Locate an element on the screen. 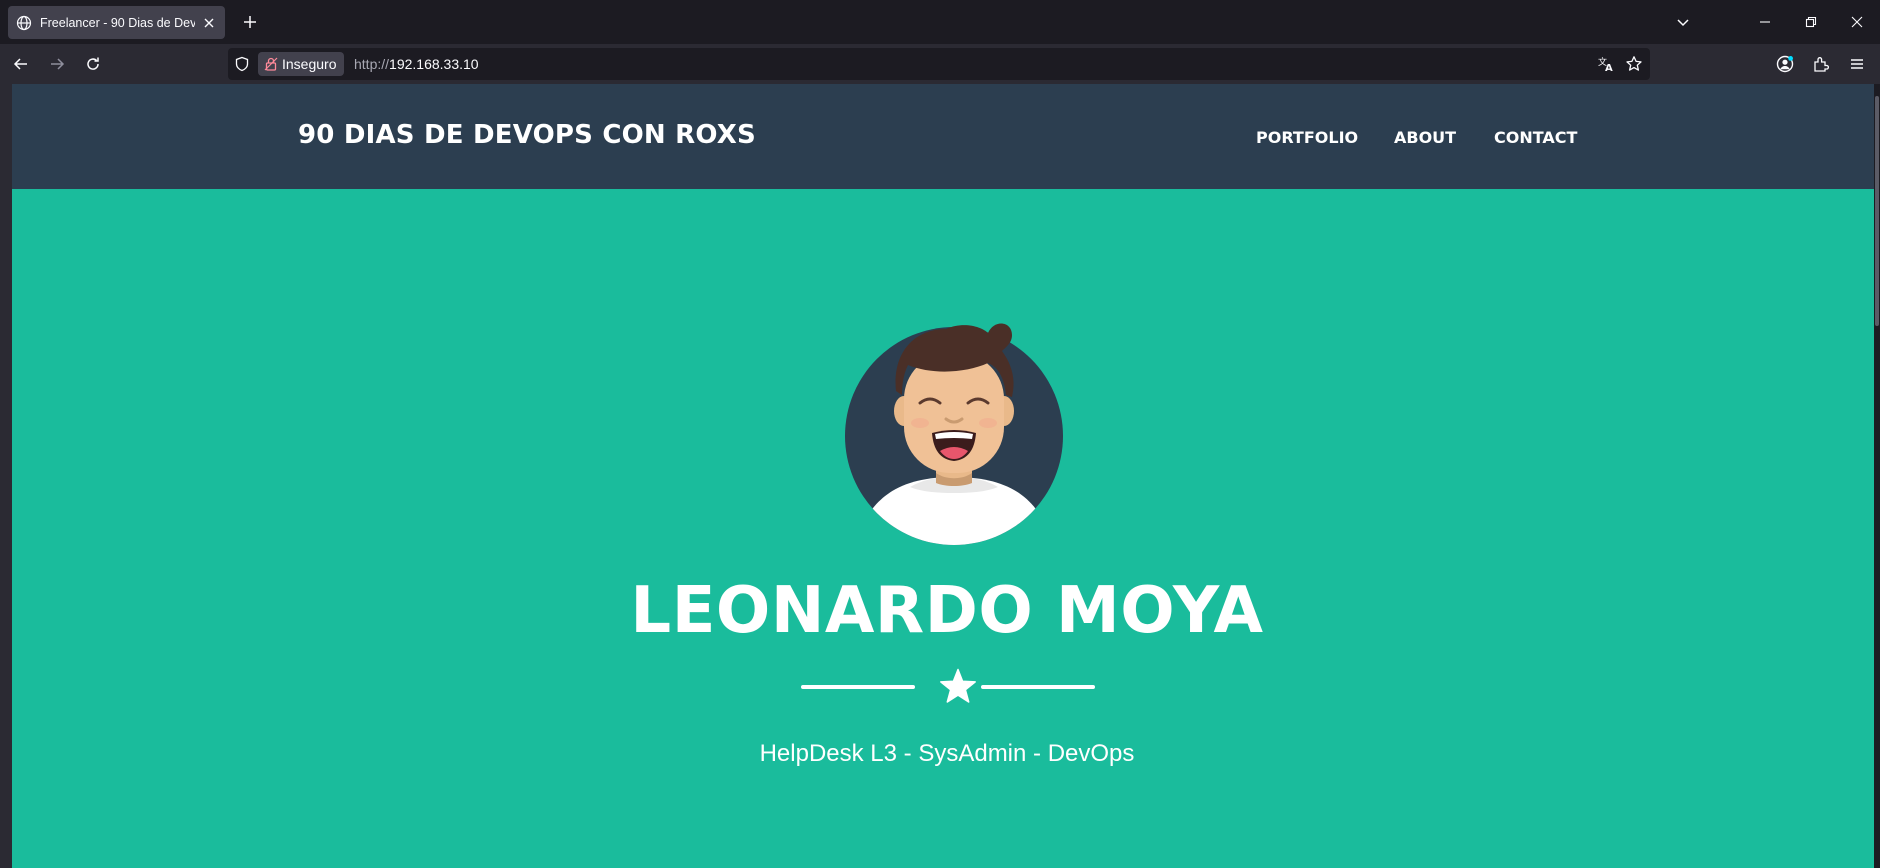  minimize-icon is located at coordinates (1765, 22).